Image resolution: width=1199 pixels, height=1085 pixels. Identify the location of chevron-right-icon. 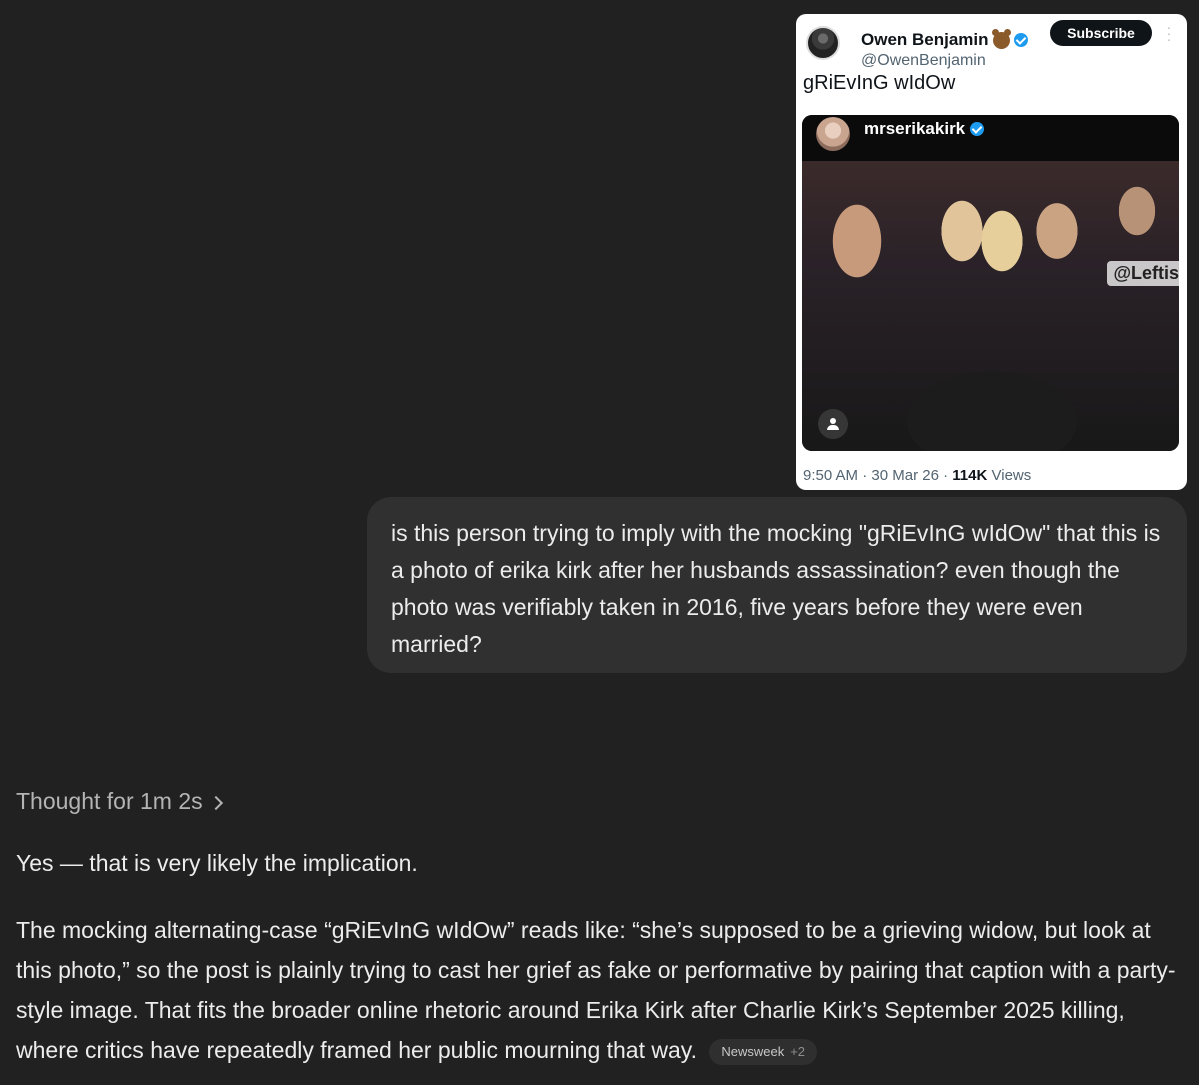
(215, 802).